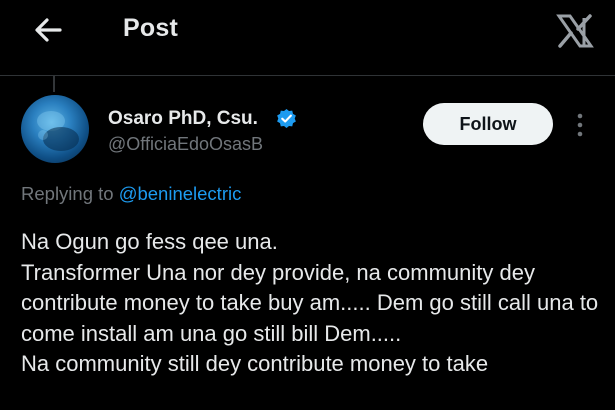  I want to click on verified-badge-icon, so click(286, 118).